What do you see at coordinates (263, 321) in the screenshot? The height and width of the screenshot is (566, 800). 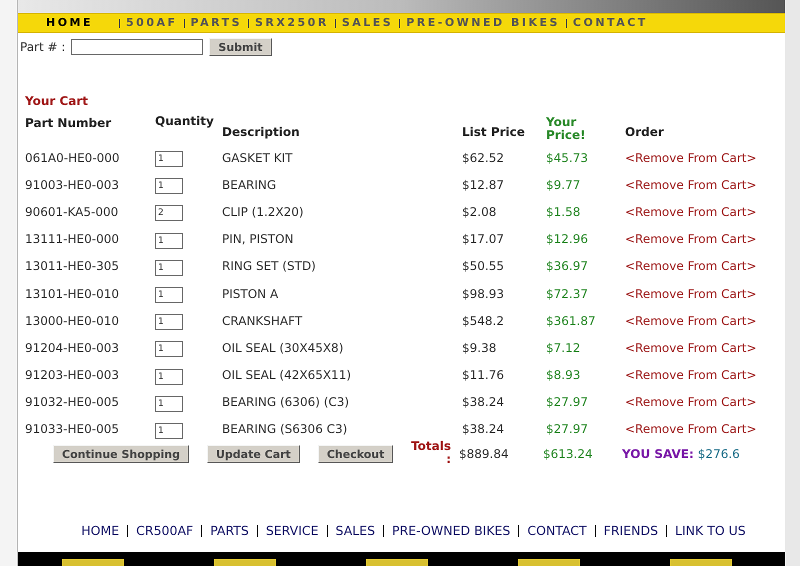 I see `description-cell-text: CRANKSHAFT` at bounding box center [263, 321].